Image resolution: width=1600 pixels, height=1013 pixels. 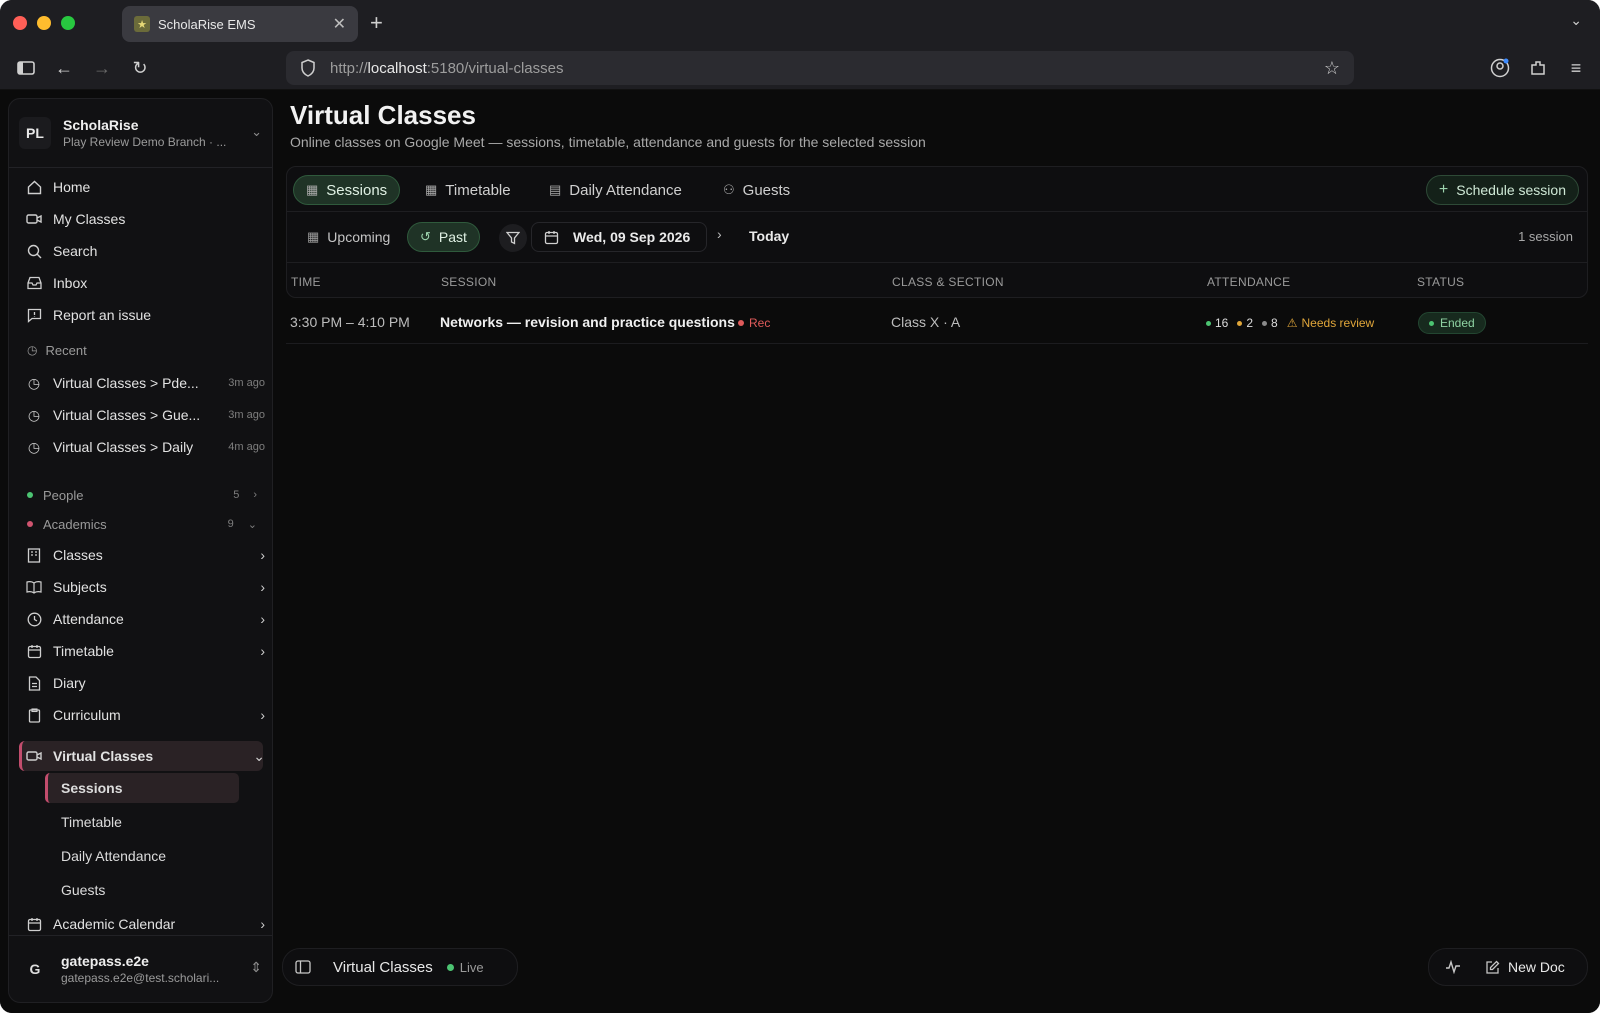 I want to click on new-doc-button: New Doc, so click(x=1525, y=967).